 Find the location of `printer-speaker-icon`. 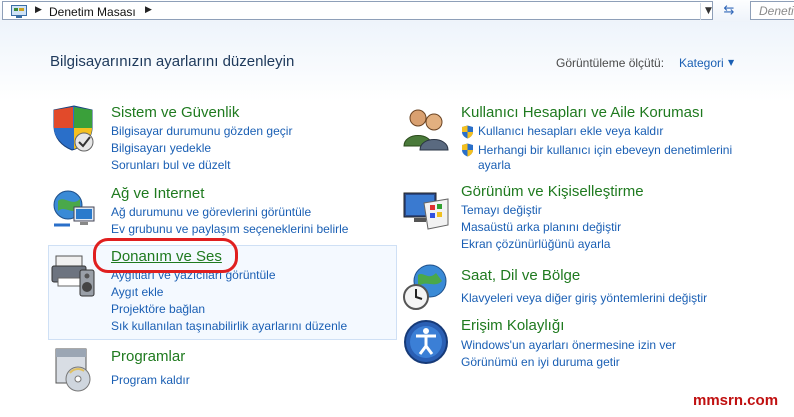

printer-speaker-icon is located at coordinates (74, 274).